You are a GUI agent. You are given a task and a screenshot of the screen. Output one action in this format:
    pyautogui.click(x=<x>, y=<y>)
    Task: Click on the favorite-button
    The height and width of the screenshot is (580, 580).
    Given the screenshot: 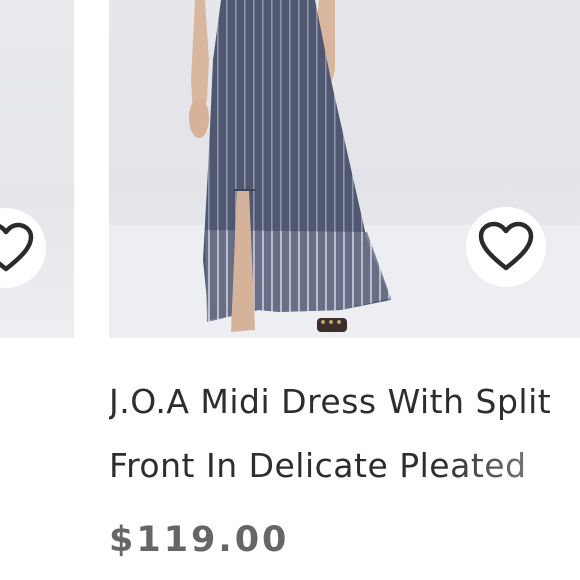 What is the action you would take?
    pyautogui.click(x=506, y=247)
    